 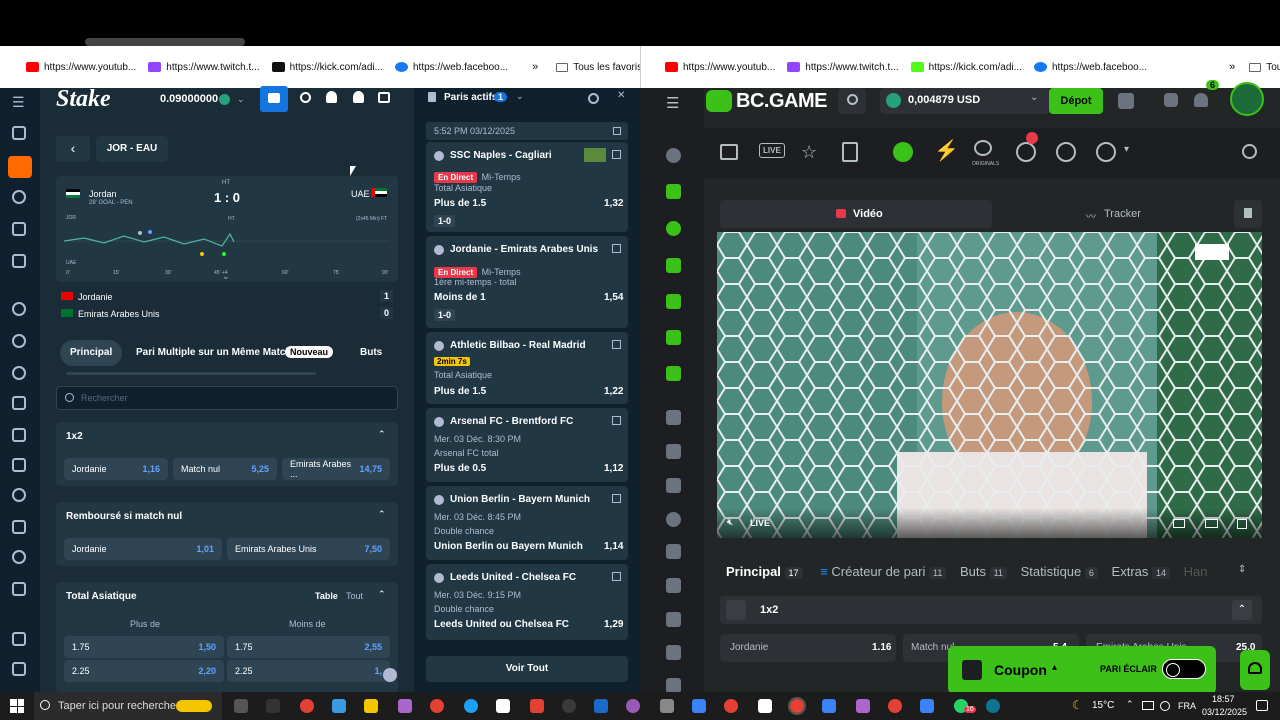 What do you see at coordinates (19, 589) in the screenshot?
I see `more-sports-icon` at bounding box center [19, 589].